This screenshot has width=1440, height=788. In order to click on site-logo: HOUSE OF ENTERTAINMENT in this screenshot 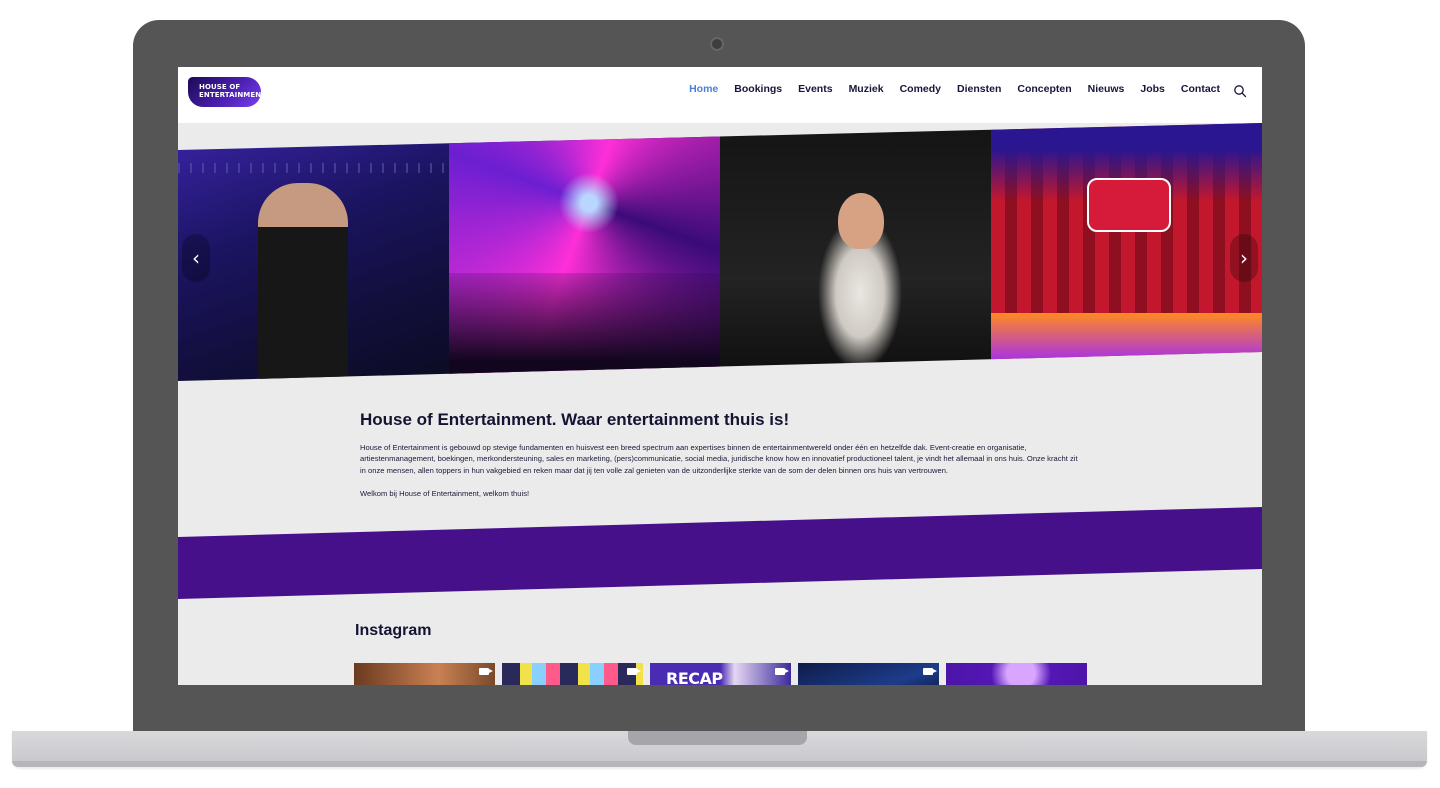, I will do `click(227, 92)`.